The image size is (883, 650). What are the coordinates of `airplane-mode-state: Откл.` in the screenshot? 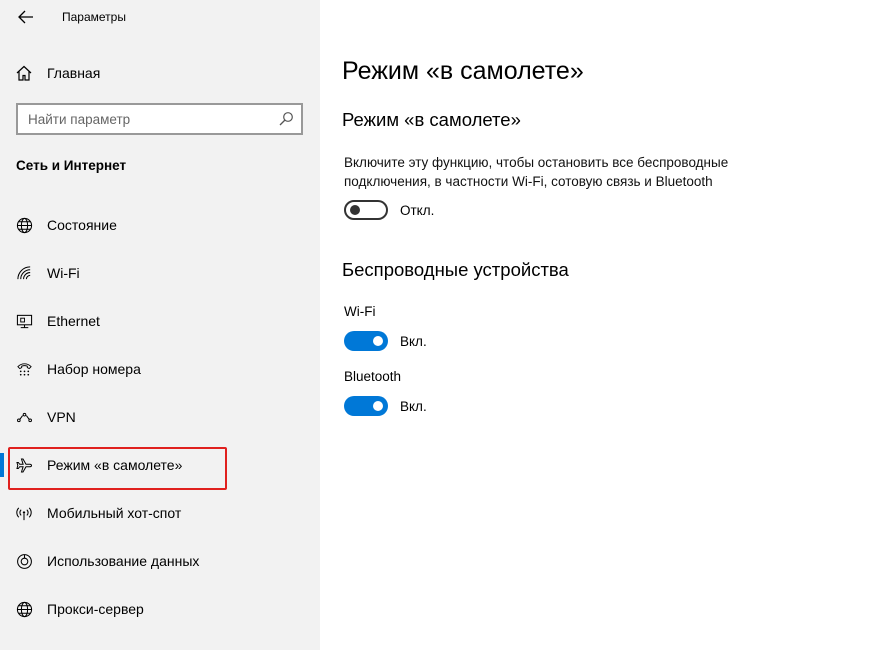 It's located at (417, 210).